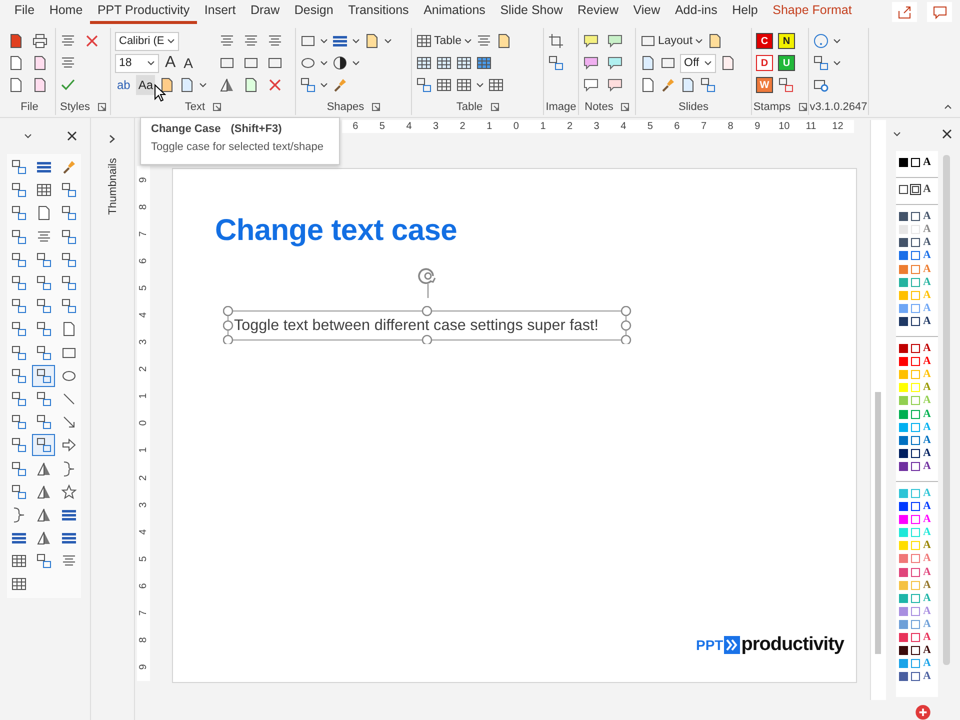 The height and width of the screenshot is (720, 960). I want to click on selection-frame, so click(428, 325).